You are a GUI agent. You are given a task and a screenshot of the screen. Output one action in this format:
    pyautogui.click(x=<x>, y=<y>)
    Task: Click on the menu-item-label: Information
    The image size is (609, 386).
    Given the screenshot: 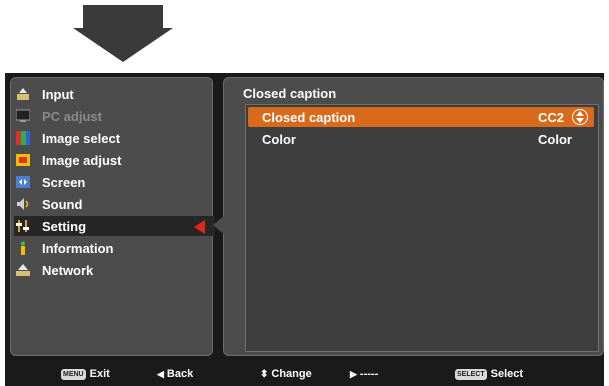 What is the action you would take?
    pyautogui.click(x=78, y=248)
    